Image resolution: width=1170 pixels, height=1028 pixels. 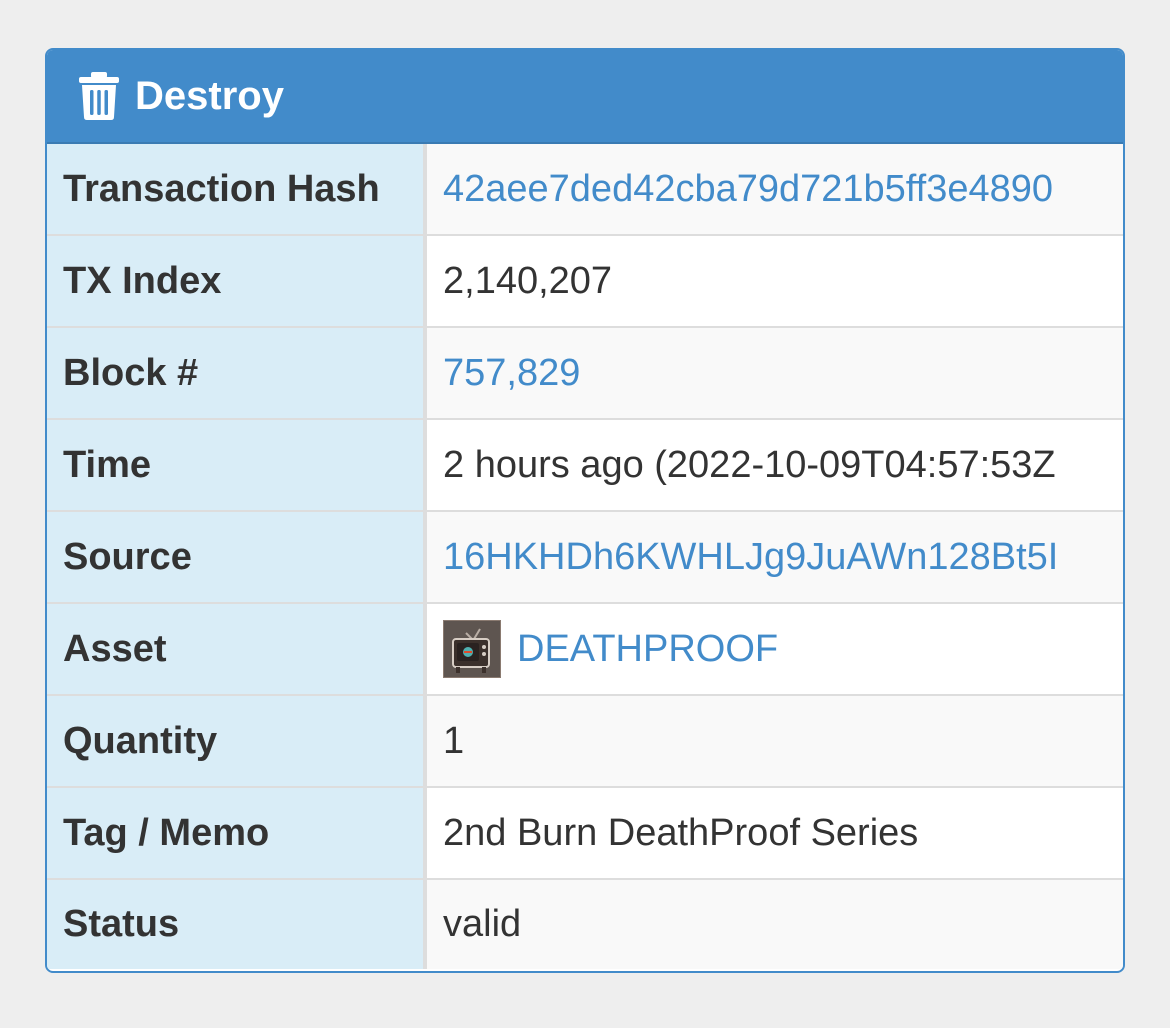 I want to click on table-row-source: Source 16HKHDh6KWHLJg9JuAWn128Bt5I, so click(x=585, y=557).